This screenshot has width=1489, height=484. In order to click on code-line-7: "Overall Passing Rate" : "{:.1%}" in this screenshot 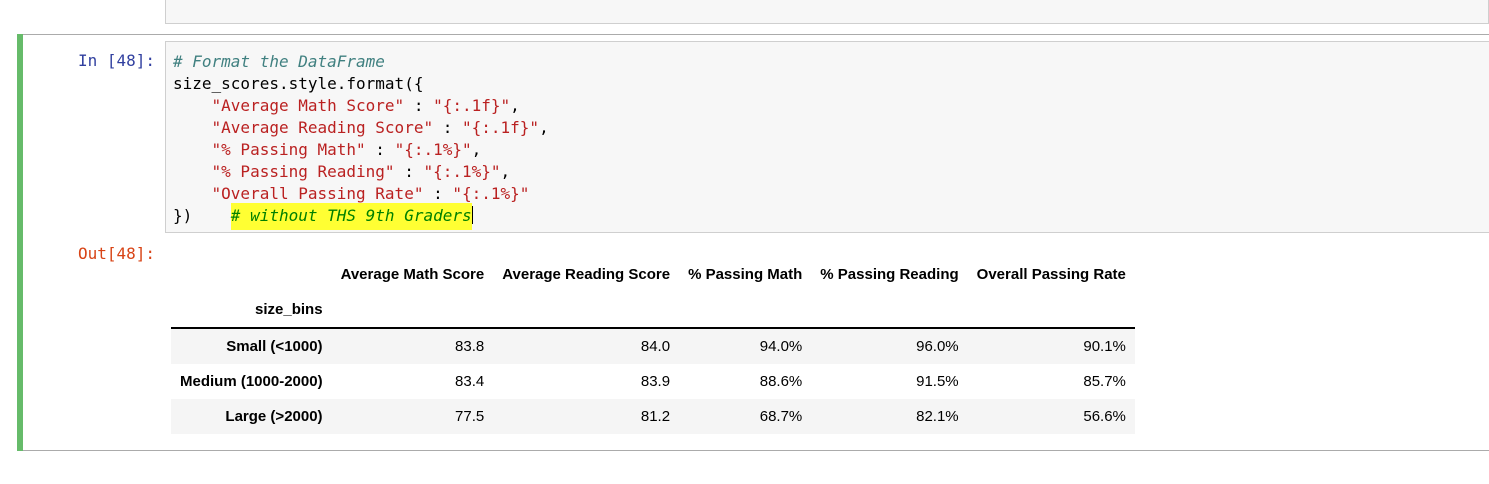, I will do `click(361, 194)`.